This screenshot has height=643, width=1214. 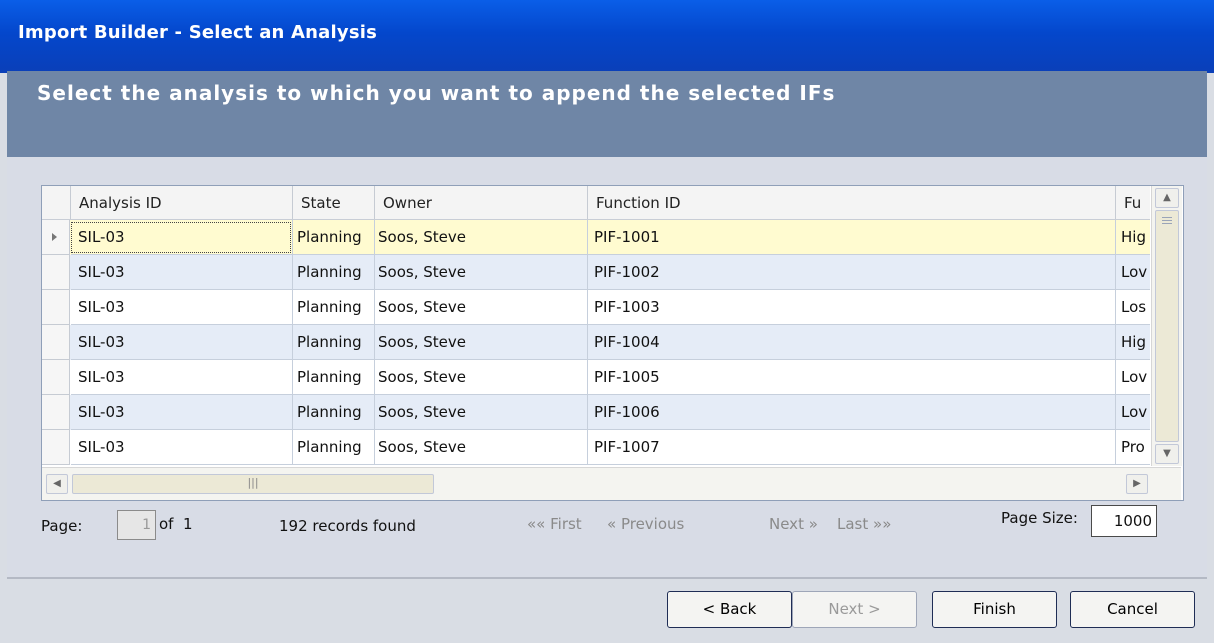 I want to click on horizontal-scroll-thumb: |||, so click(x=253, y=484).